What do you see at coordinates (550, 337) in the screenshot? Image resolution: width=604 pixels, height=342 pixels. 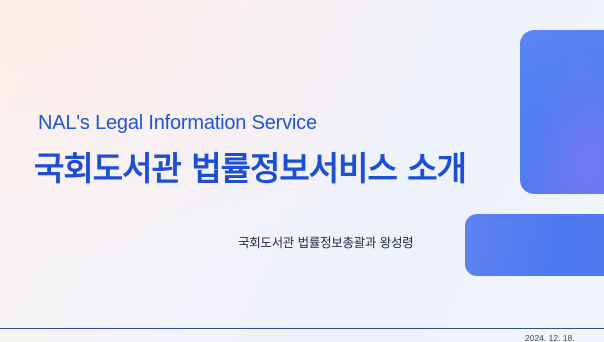 I see `slide-date: 2024. 12. 18.` at bounding box center [550, 337].